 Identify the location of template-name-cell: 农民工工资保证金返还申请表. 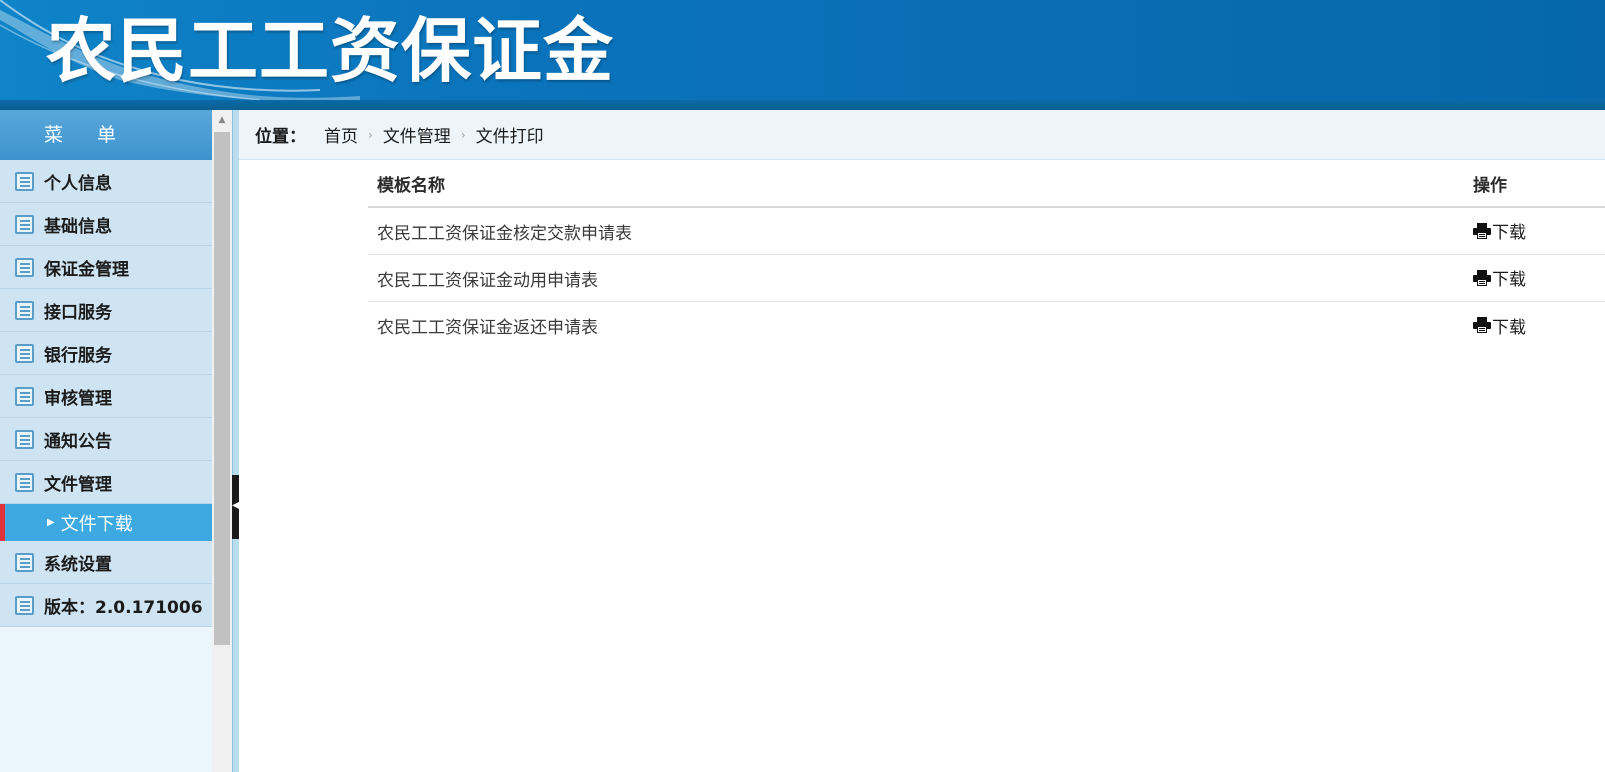
(487, 328).